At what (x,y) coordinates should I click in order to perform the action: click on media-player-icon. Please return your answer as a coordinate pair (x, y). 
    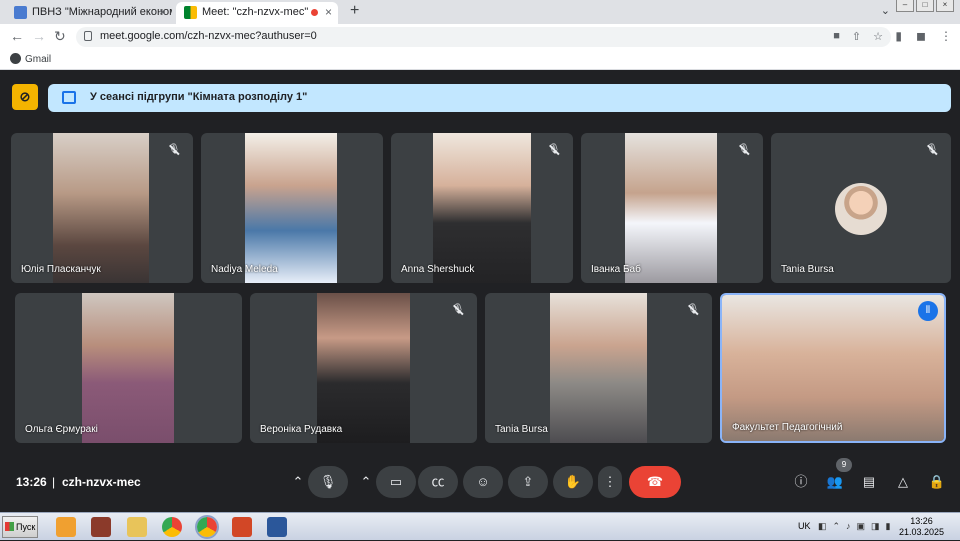
    Looking at the image, I should click on (66, 527).